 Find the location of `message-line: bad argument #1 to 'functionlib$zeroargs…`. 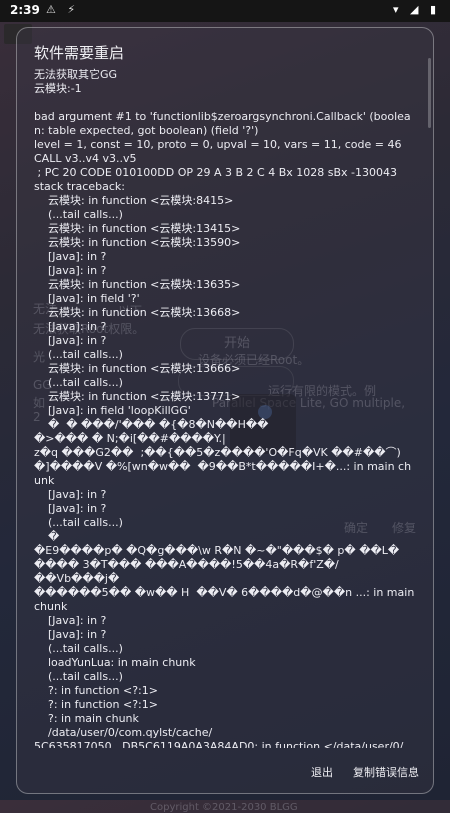

message-line: bad argument #1 to 'functionlib$zeroargs… is located at coordinates (222, 123).